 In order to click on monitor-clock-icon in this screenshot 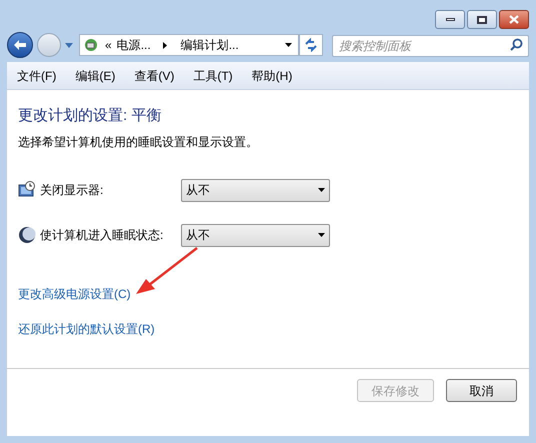, I will do `click(27, 190)`.